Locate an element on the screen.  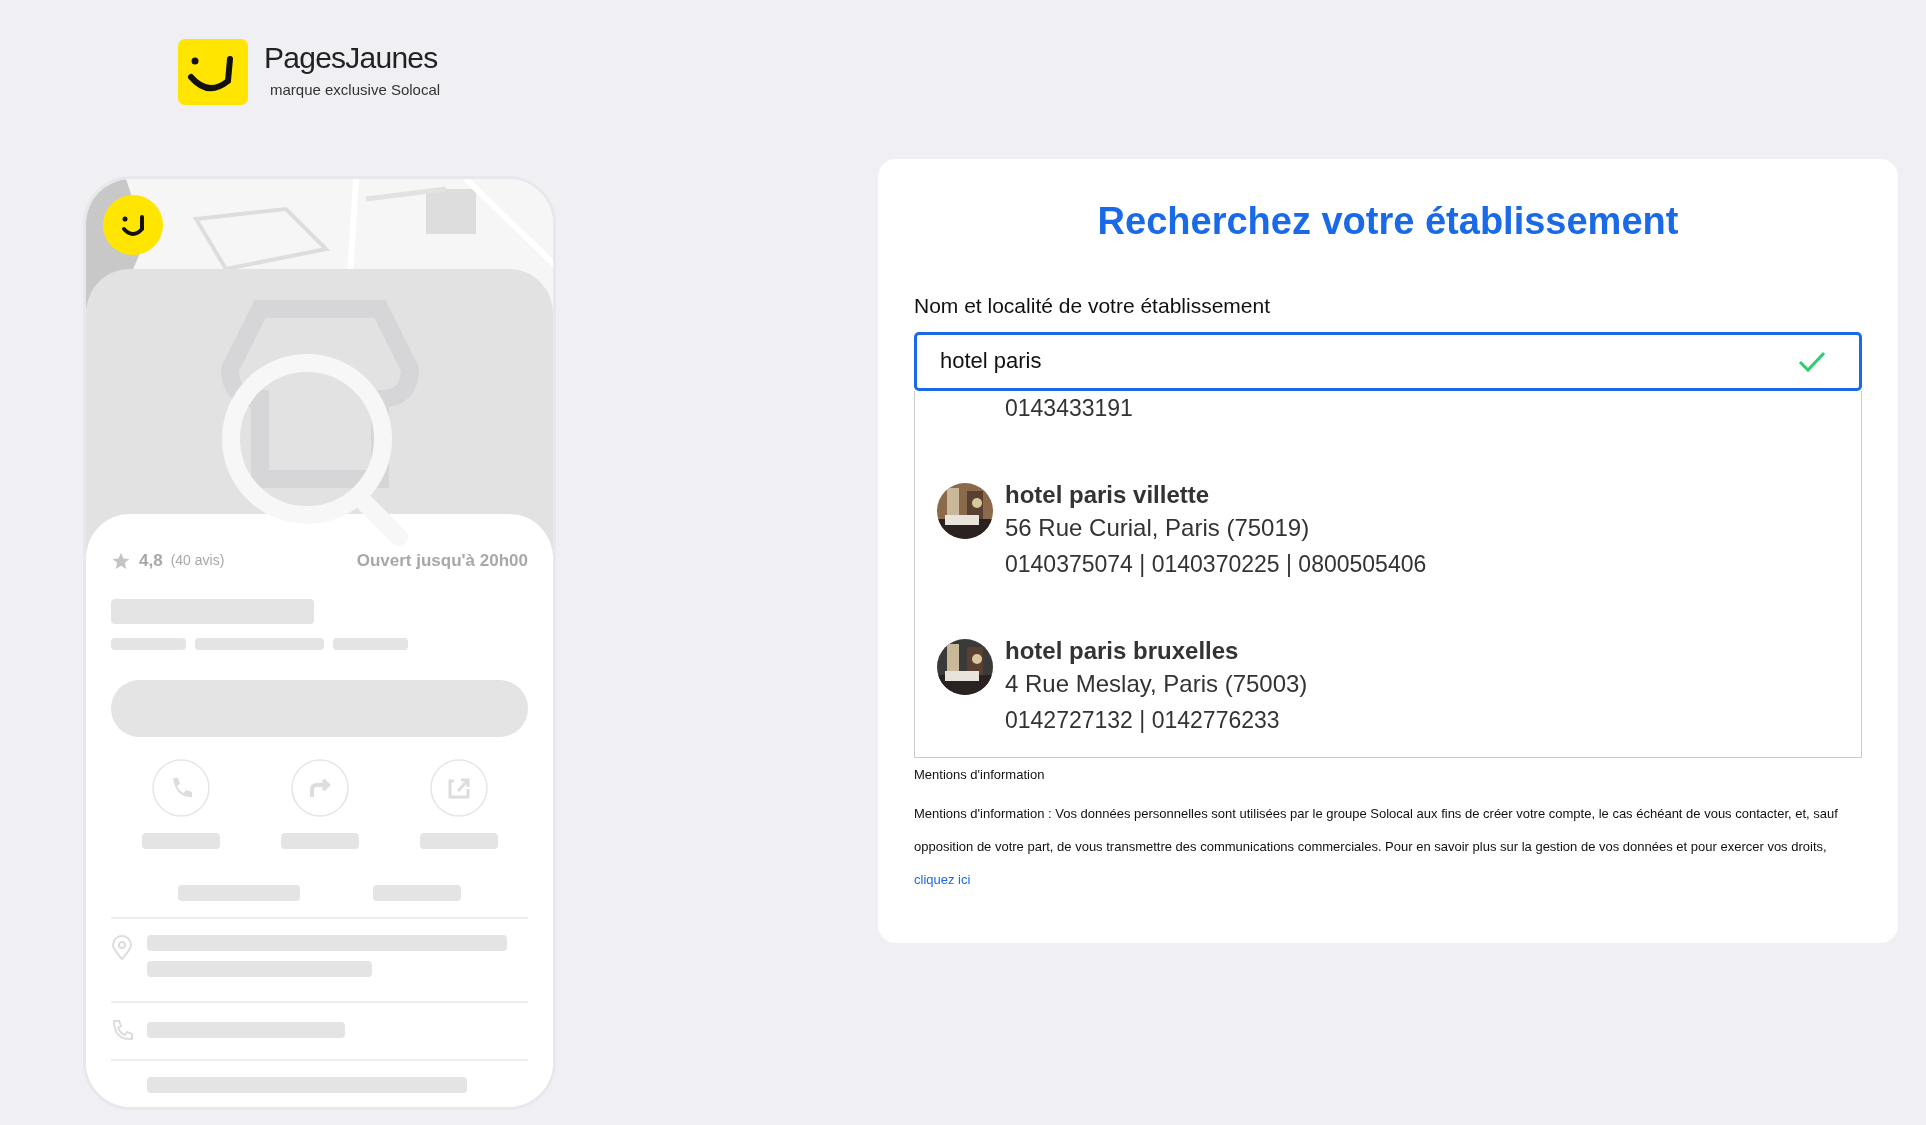
result-address: 56 Rue Curial, Paris (75019) is located at coordinates (1158, 527).